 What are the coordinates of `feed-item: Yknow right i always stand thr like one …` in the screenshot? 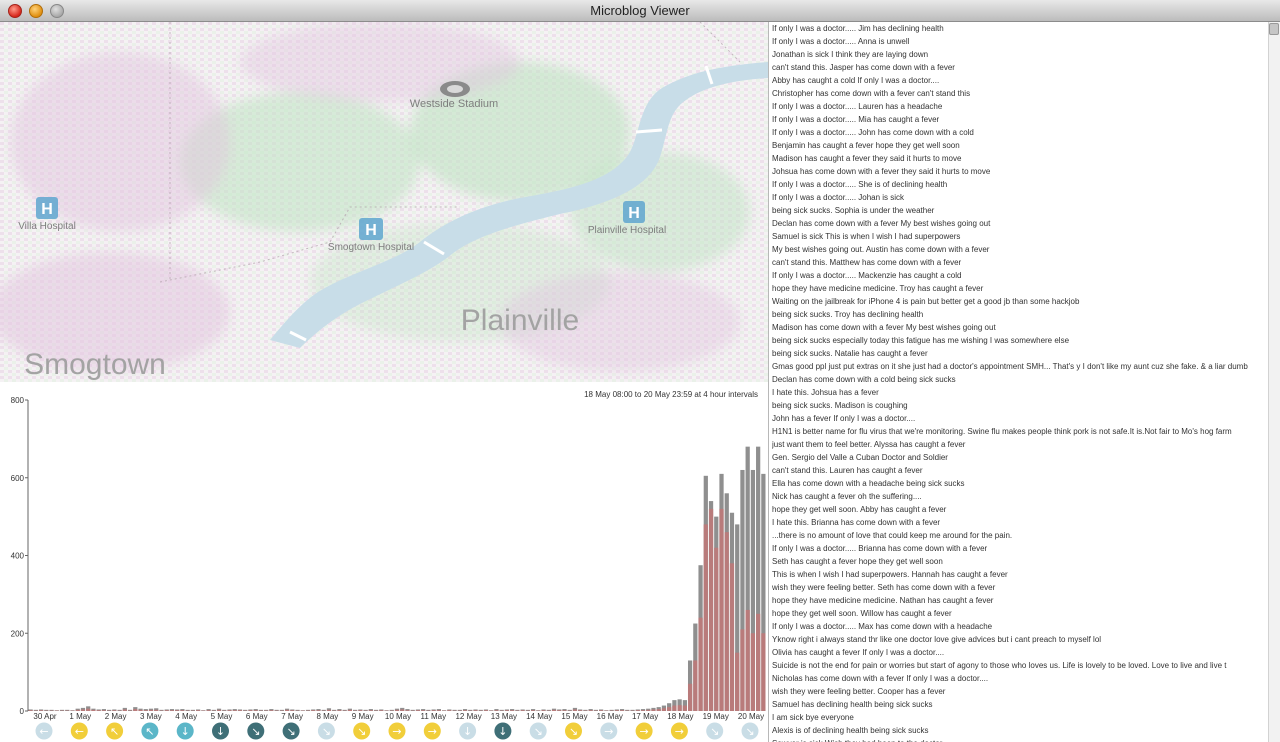 It's located at (1026, 639).